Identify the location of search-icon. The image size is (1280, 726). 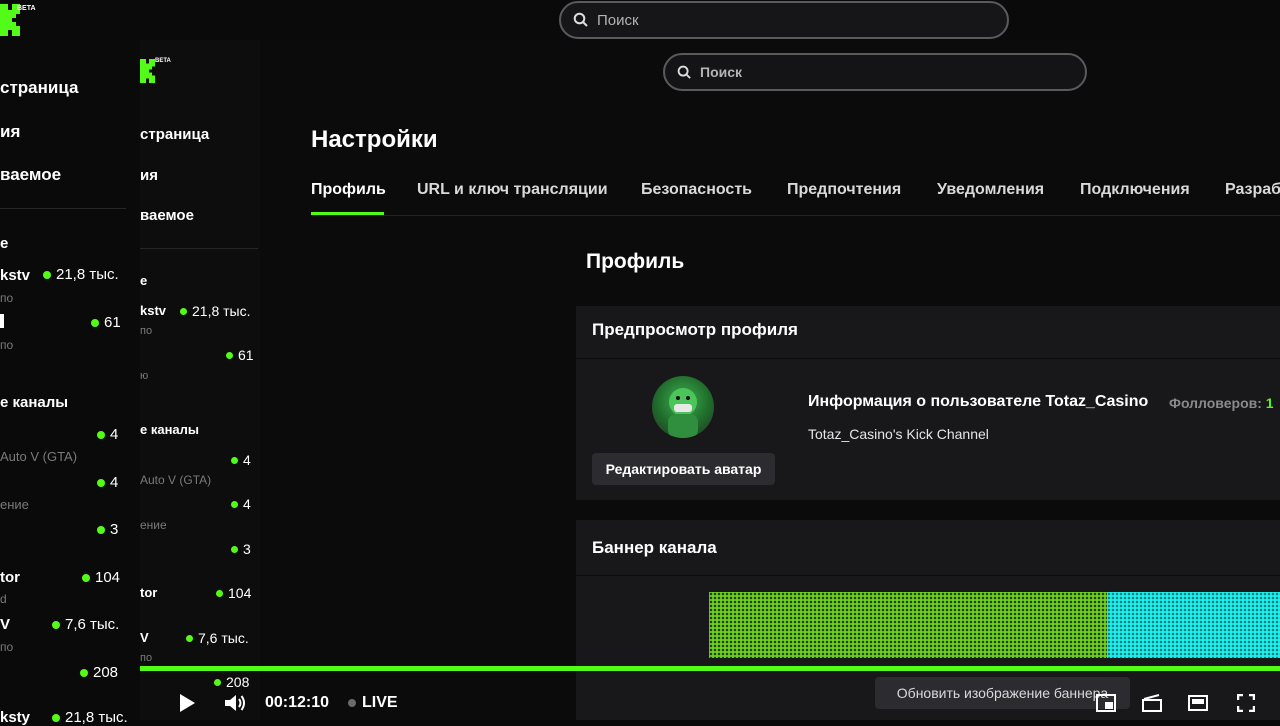
(684, 72).